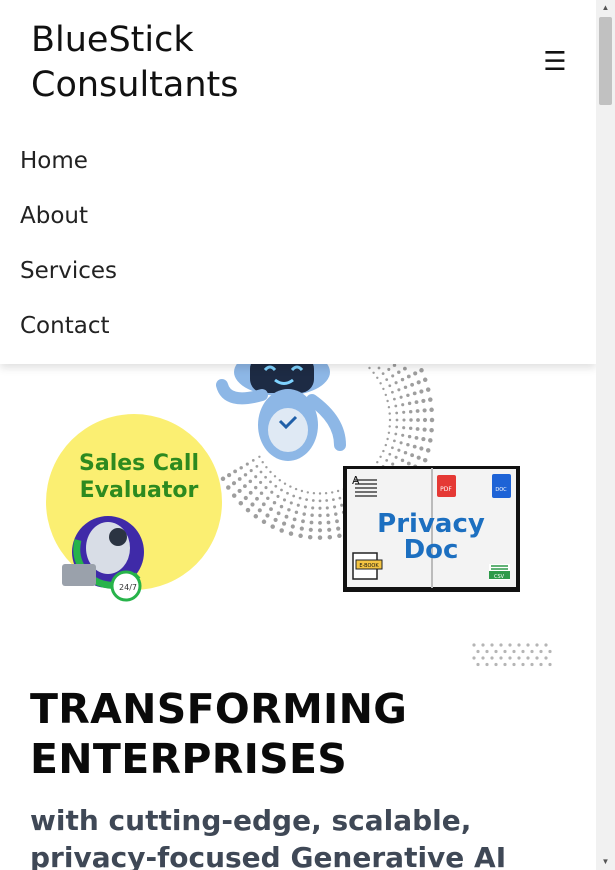  What do you see at coordinates (219, 709) in the screenshot?
I see `headline-line1: TRANSFORMING` at bounding box center [219, 709].